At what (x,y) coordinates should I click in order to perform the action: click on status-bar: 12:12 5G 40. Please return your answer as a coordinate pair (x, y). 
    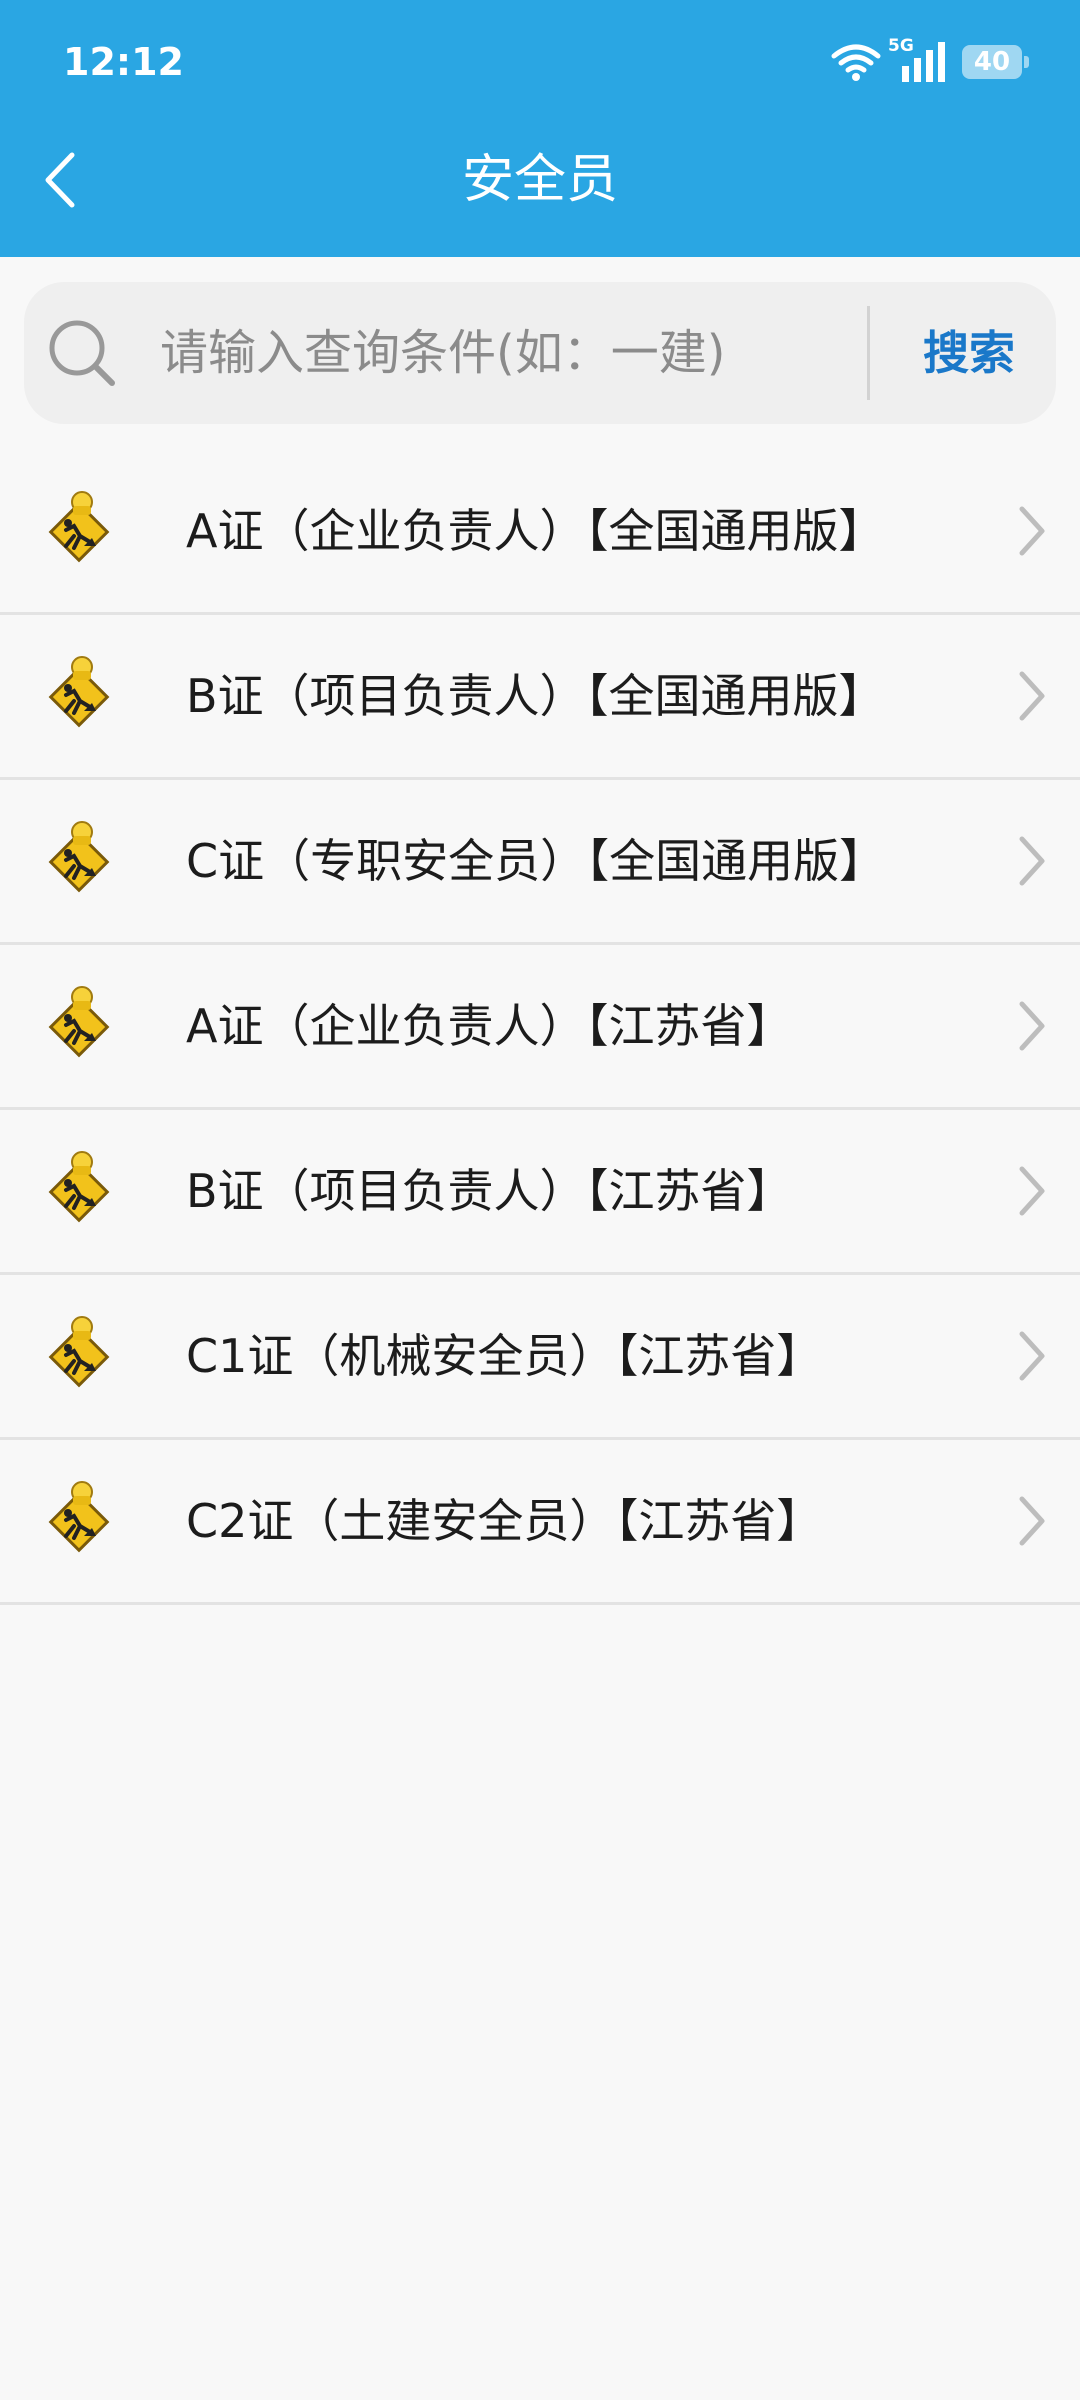
    Looking at the image, I should click on (540, 60).